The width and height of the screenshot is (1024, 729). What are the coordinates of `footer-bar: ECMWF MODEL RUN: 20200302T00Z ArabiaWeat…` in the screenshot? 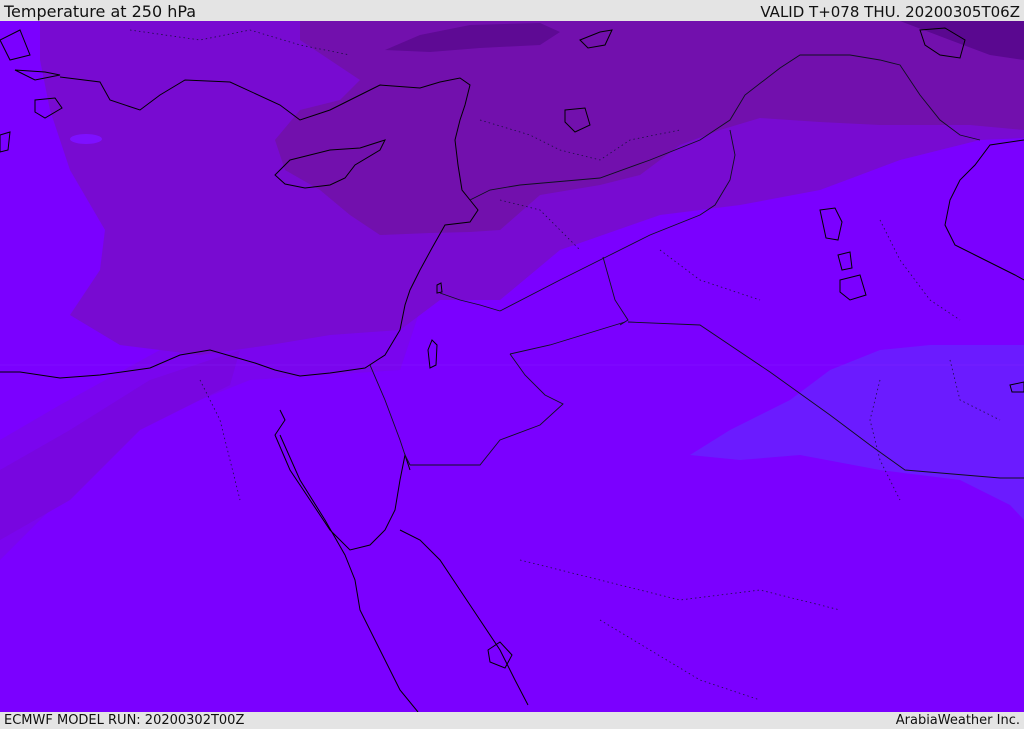 It's located at (512, 720).